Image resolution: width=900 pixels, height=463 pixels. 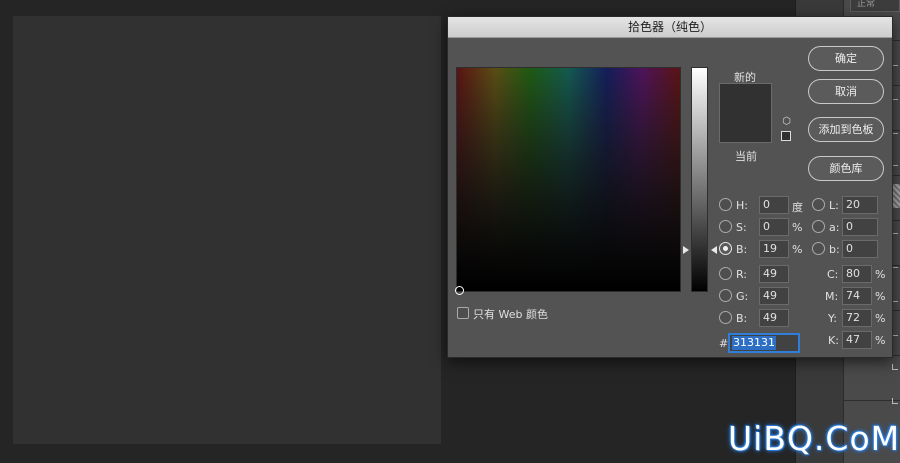 I want to click on lab-b-input: 0, so click(x=860, y=249).